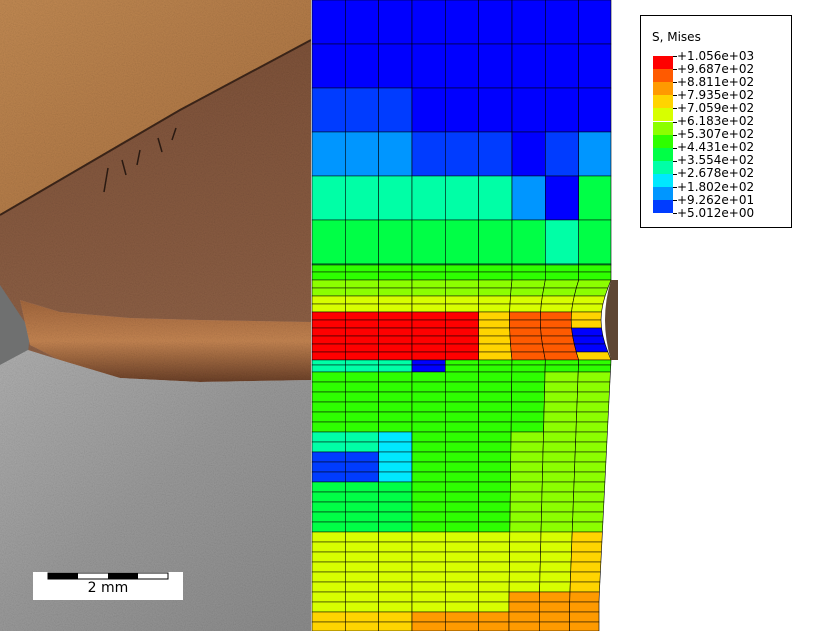  What do you see at coordinates (716, 107) in the screenshot?
I see `legend-label: +7.059e+02` at bounding box center [716, 107].